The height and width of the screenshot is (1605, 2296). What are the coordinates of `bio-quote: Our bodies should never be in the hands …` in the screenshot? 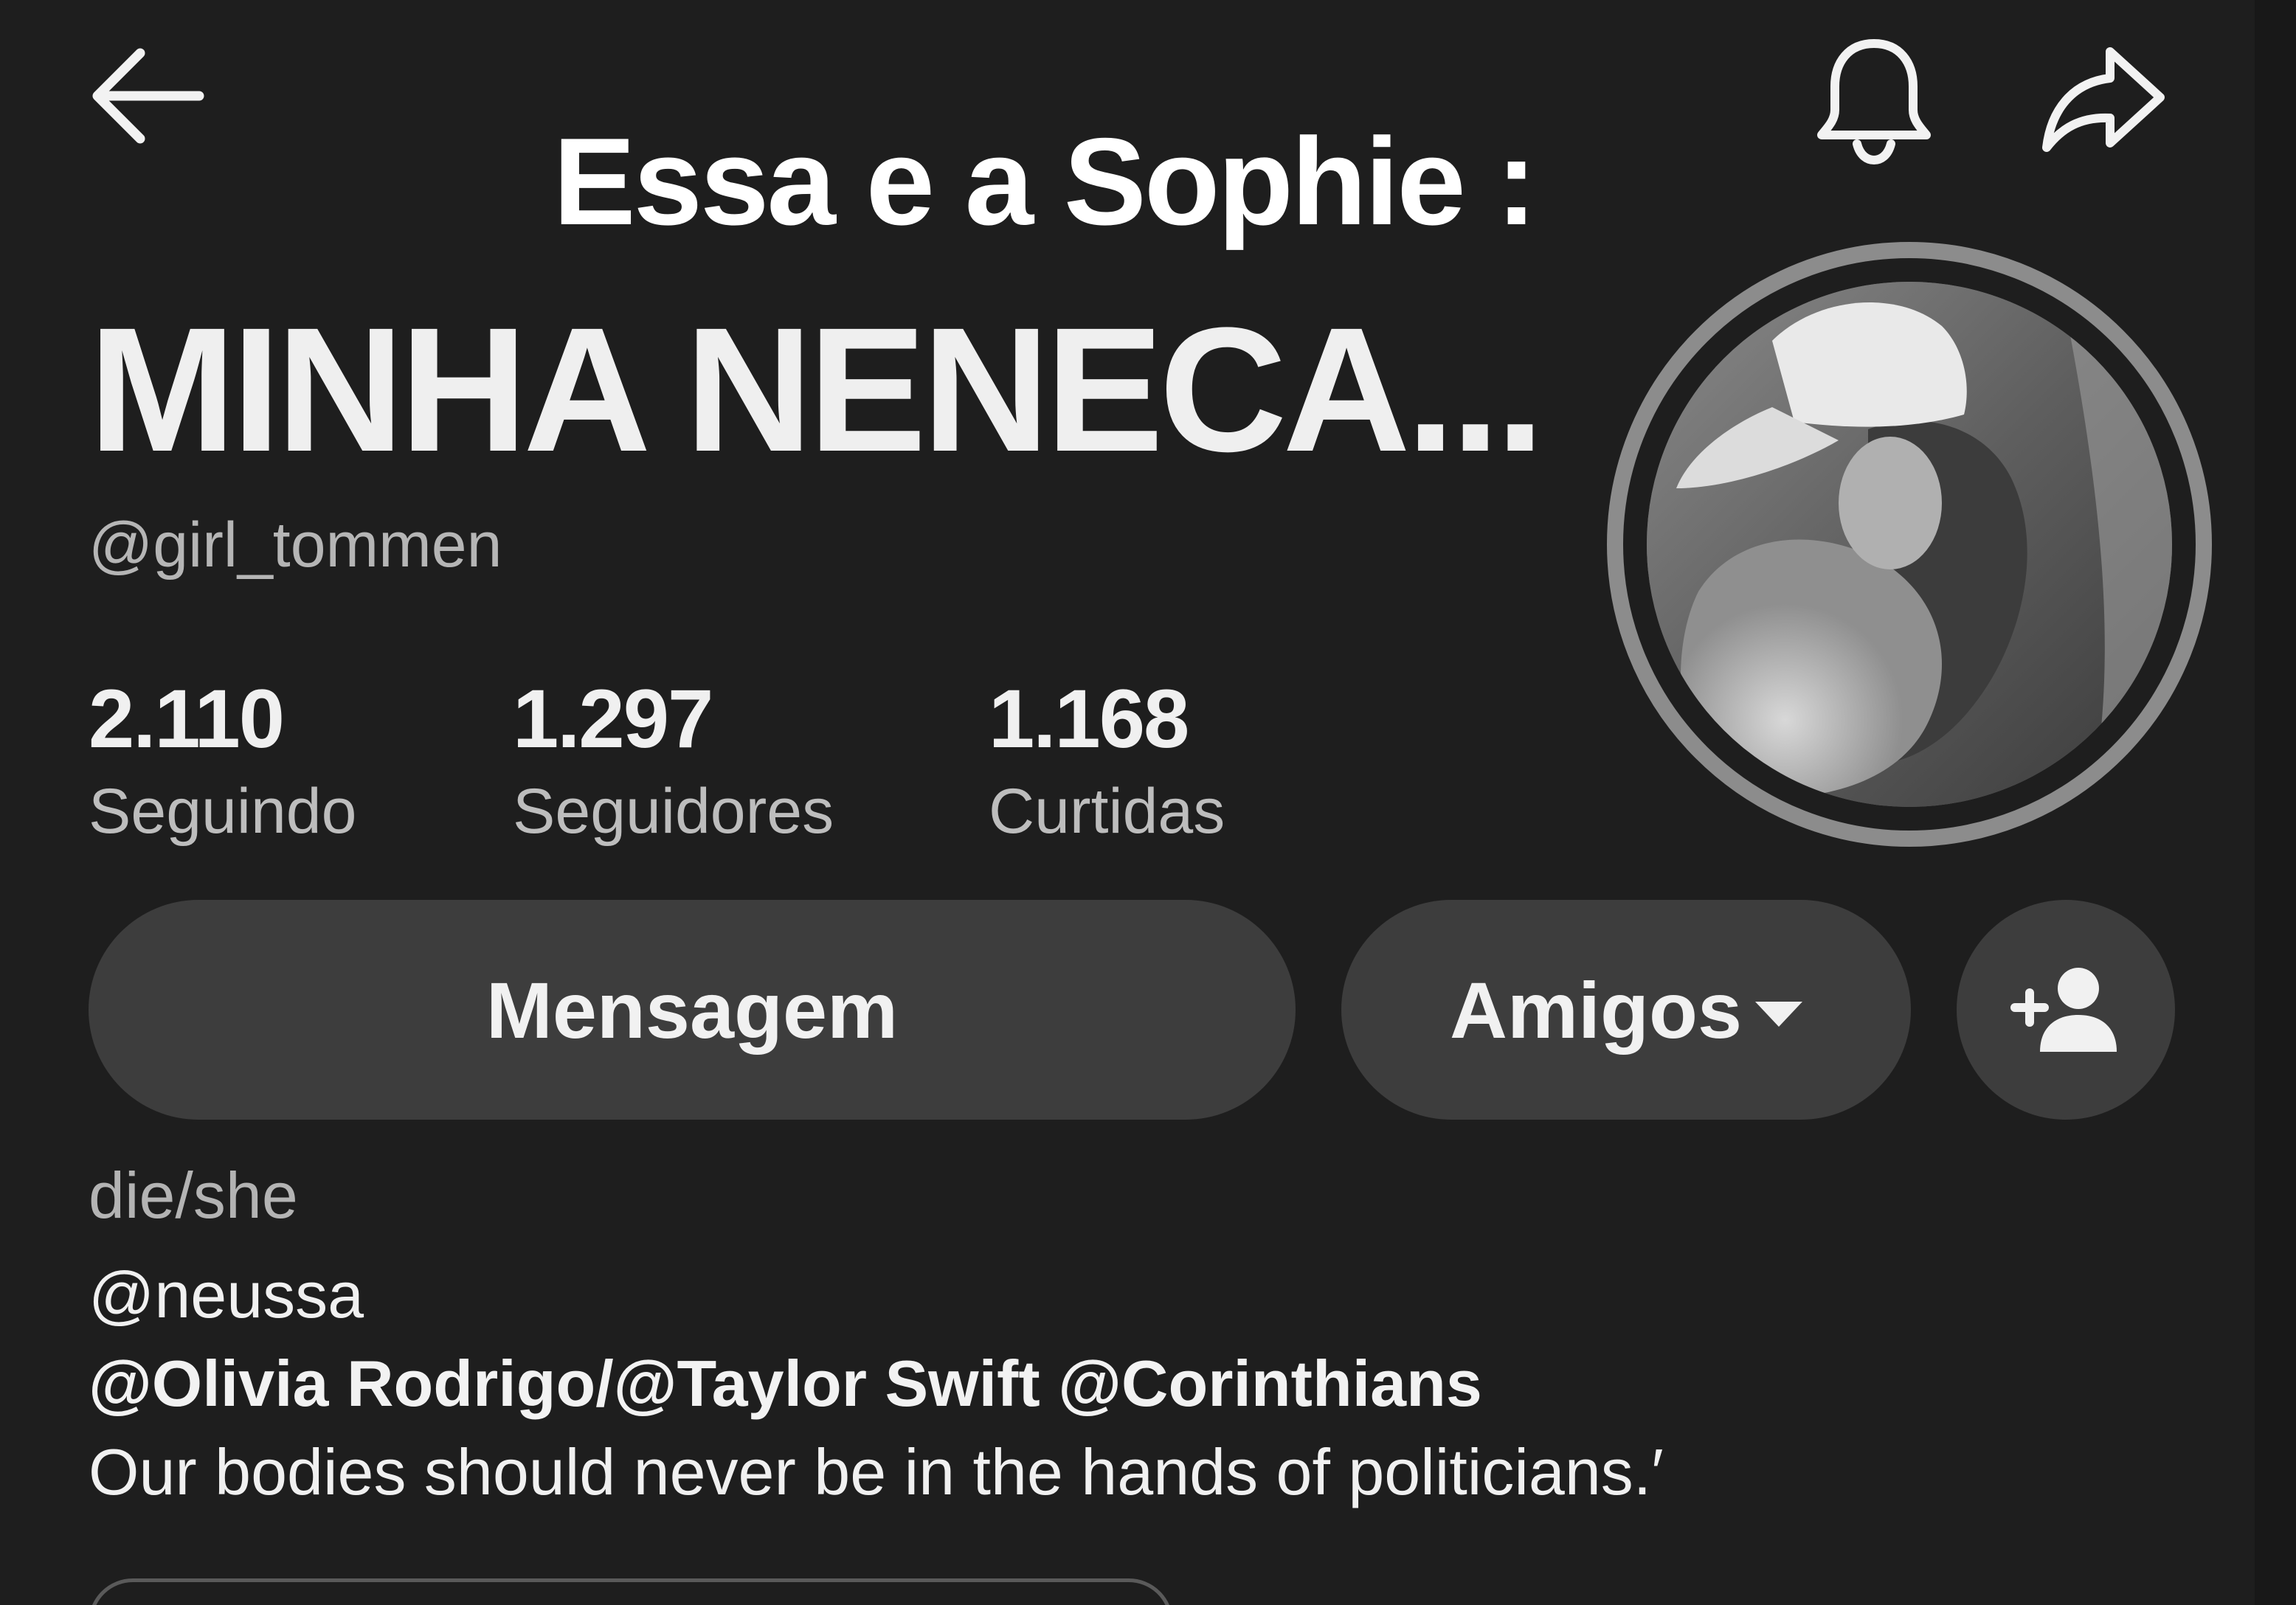 It's located at (876, 1471).